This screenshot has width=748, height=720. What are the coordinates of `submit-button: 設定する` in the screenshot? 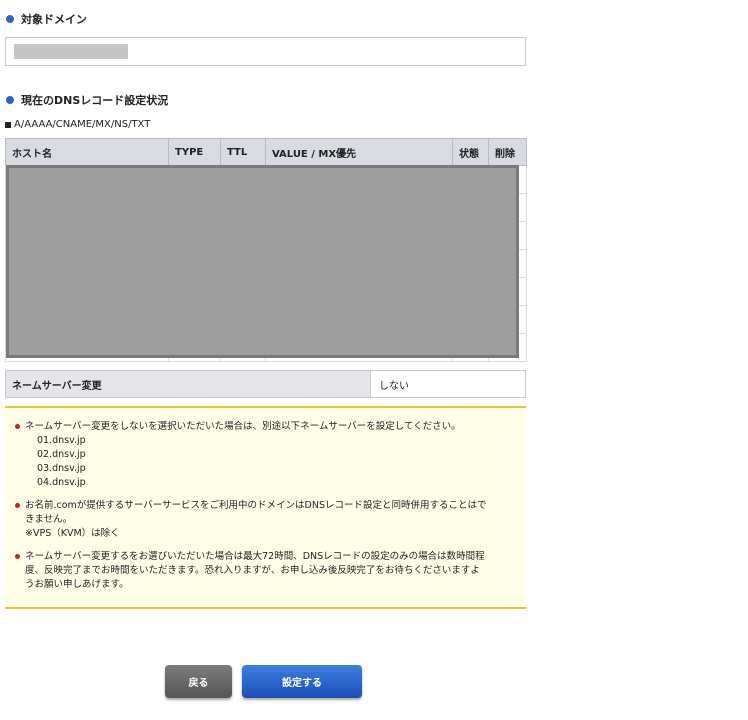 It's located at (302, 681).